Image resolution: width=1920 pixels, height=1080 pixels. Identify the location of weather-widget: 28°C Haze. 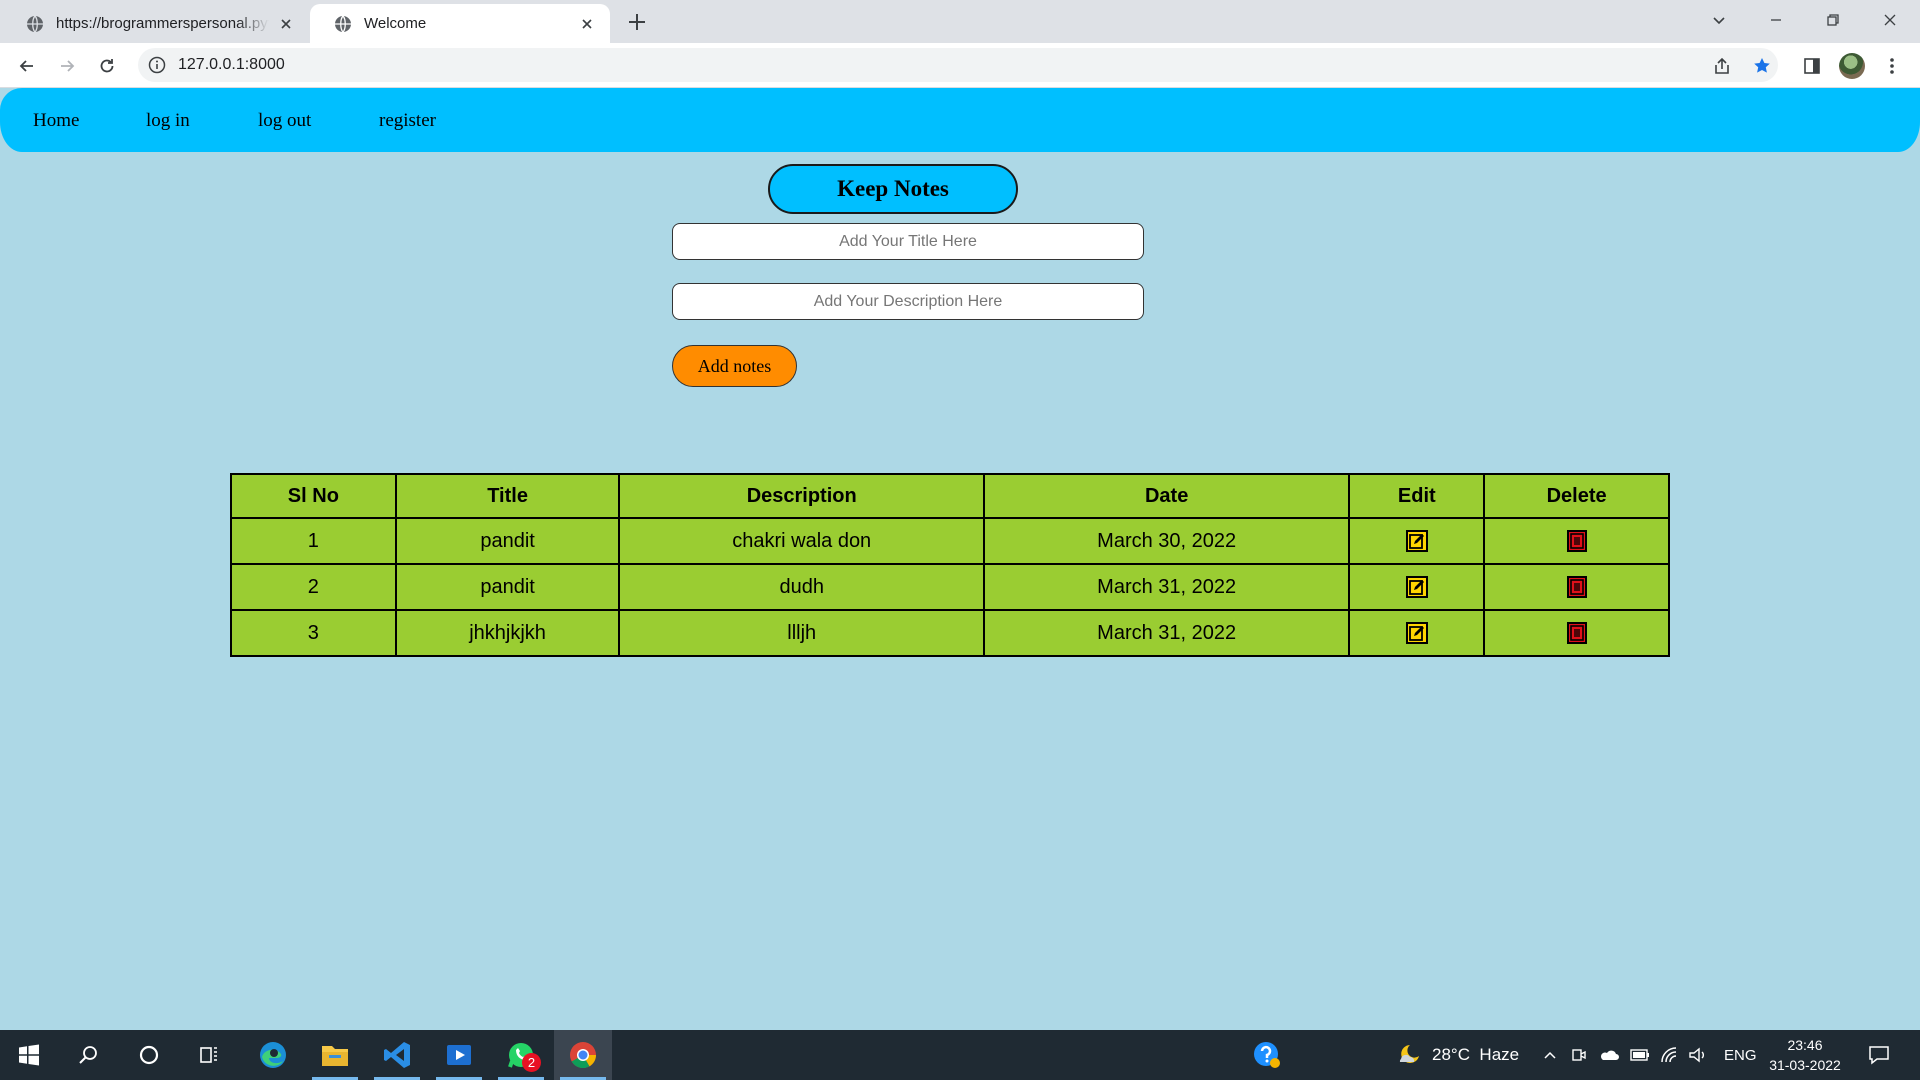
(1457, 1055).